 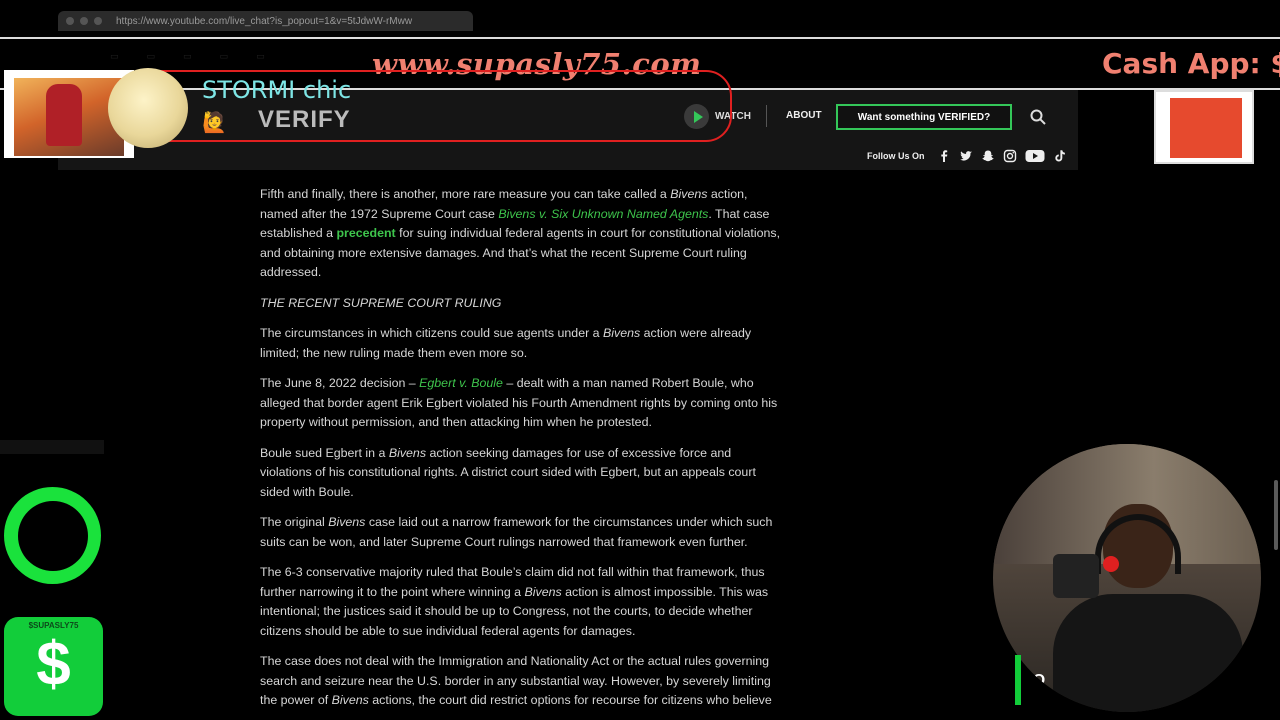 What do you see at coordinates (98, 21) in the screenshot?
I see `maximize-window-button` at bounding box center [98, 21].